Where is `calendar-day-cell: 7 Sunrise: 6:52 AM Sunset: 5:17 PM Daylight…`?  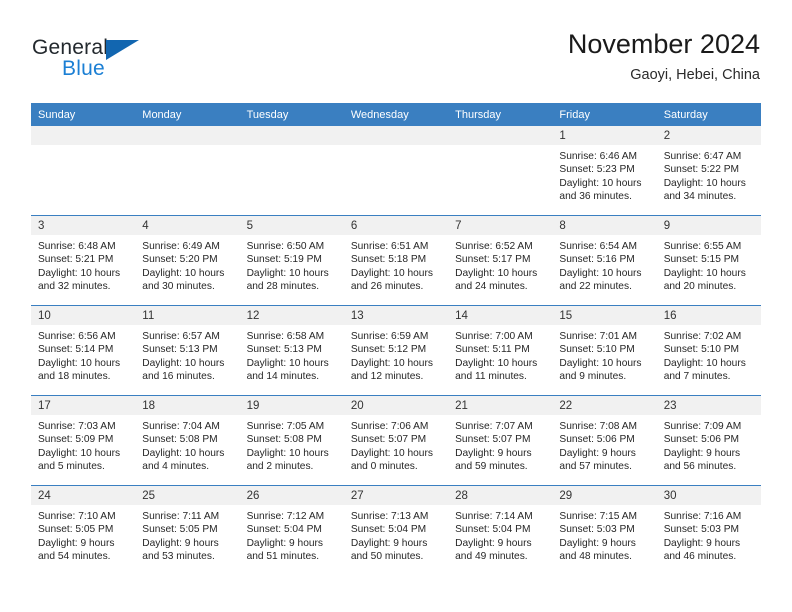 calendar-day-cell: 7 Sunrise: 6:52 AM Sunset: 5:17 PM Daylight… is located at coordinates (500, 260).